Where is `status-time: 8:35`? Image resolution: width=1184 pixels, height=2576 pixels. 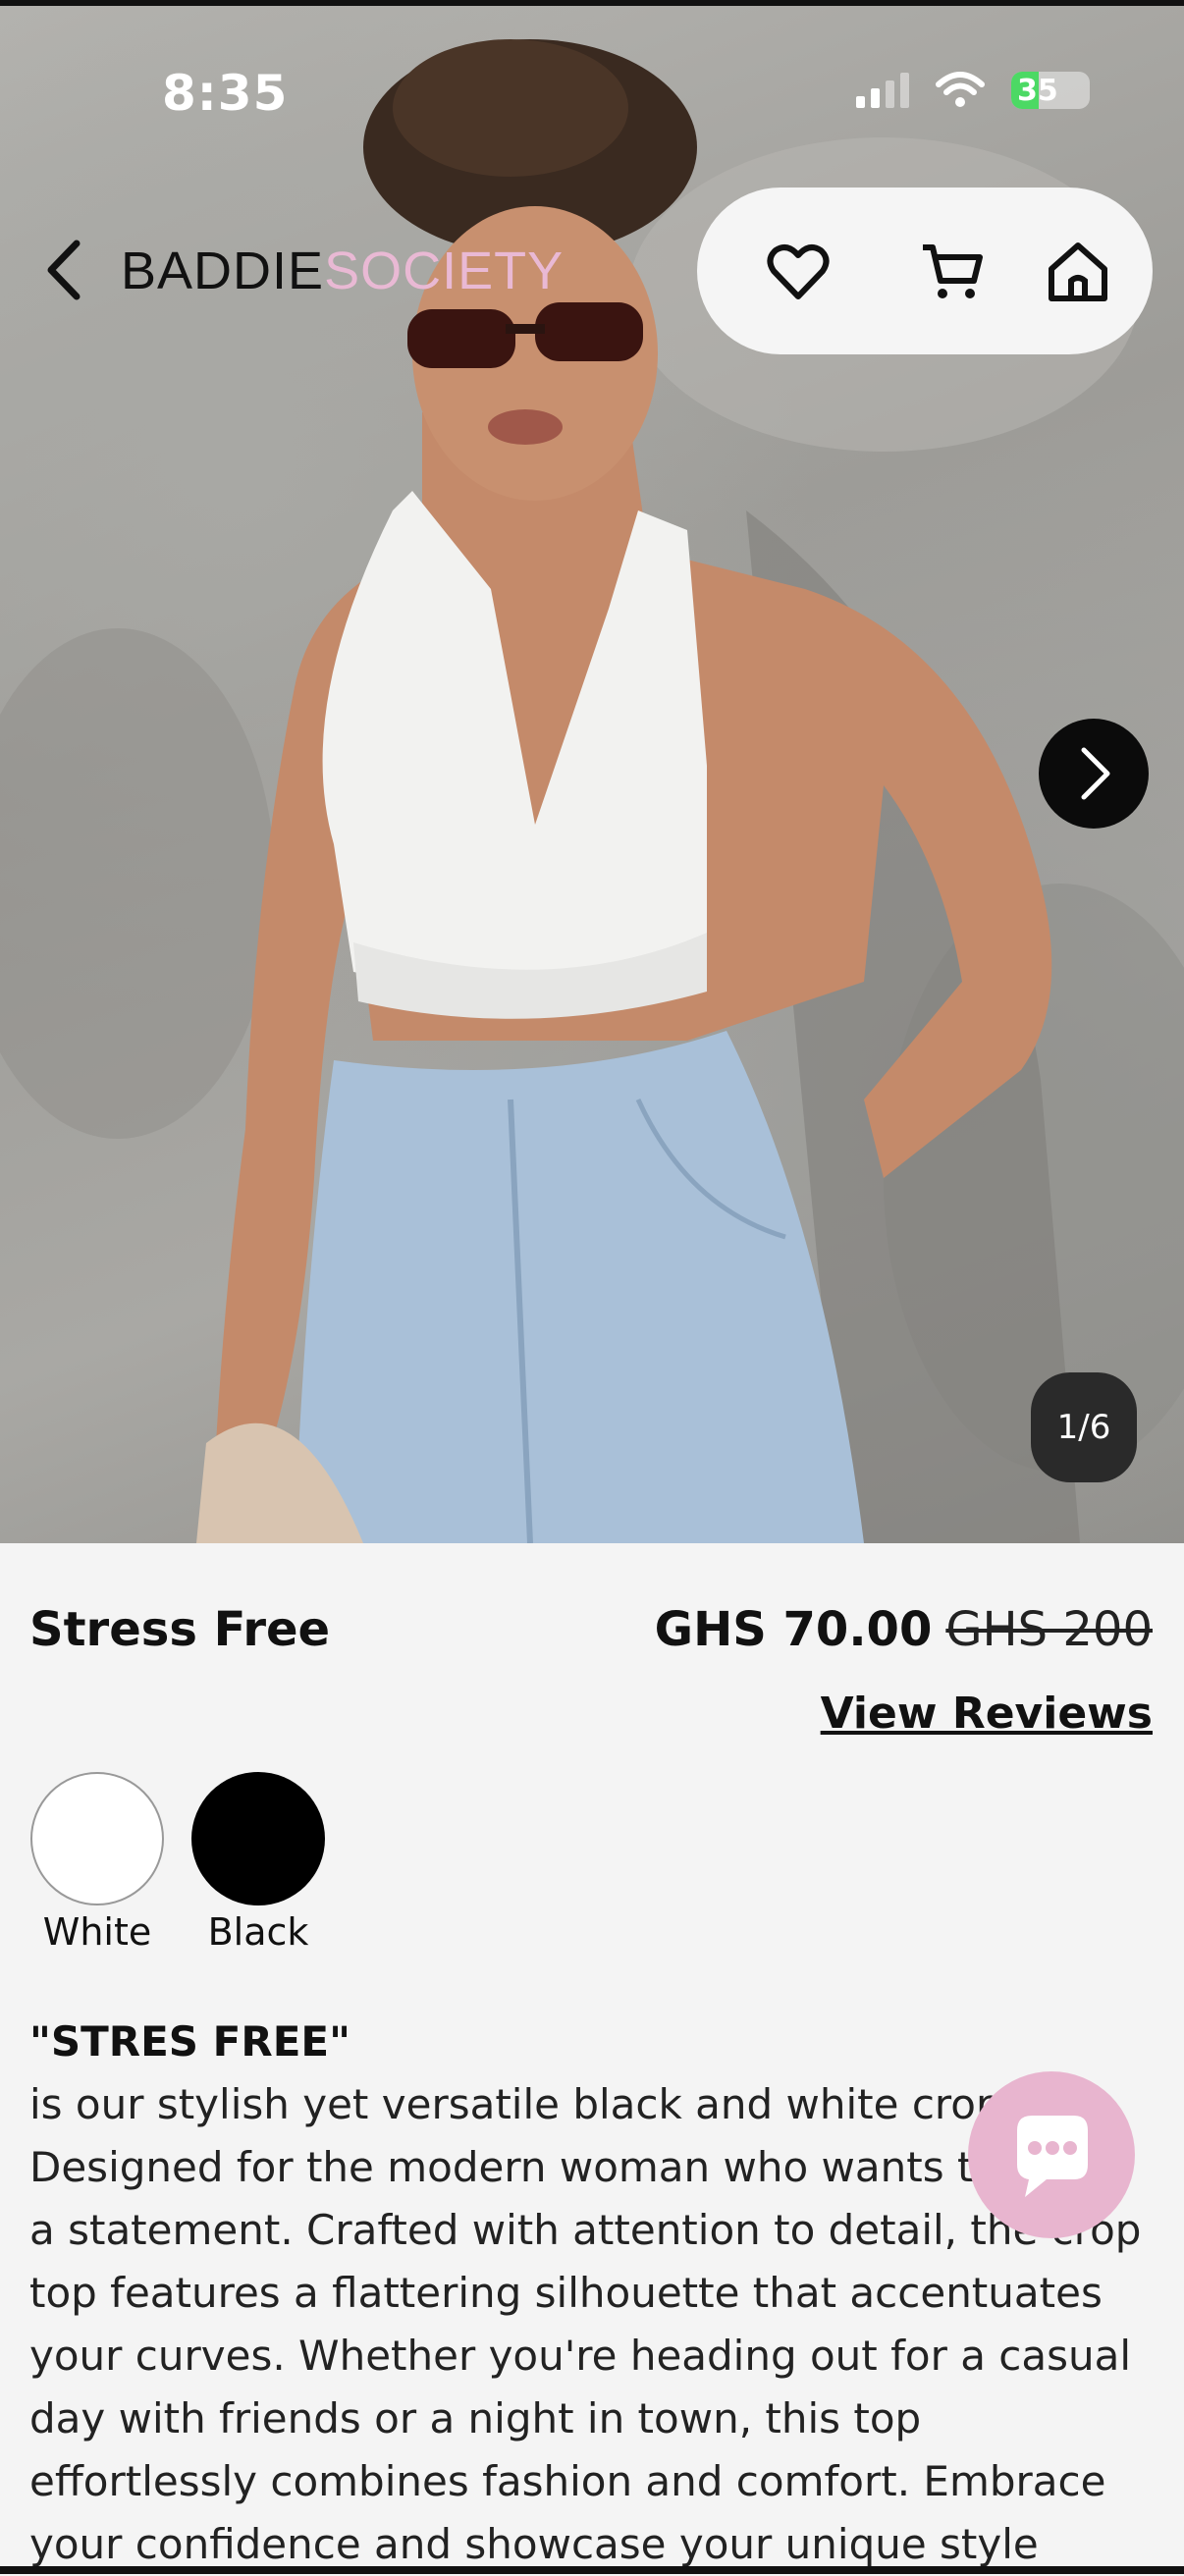 status-time: 8:35 is located at coordinates (225, 93).